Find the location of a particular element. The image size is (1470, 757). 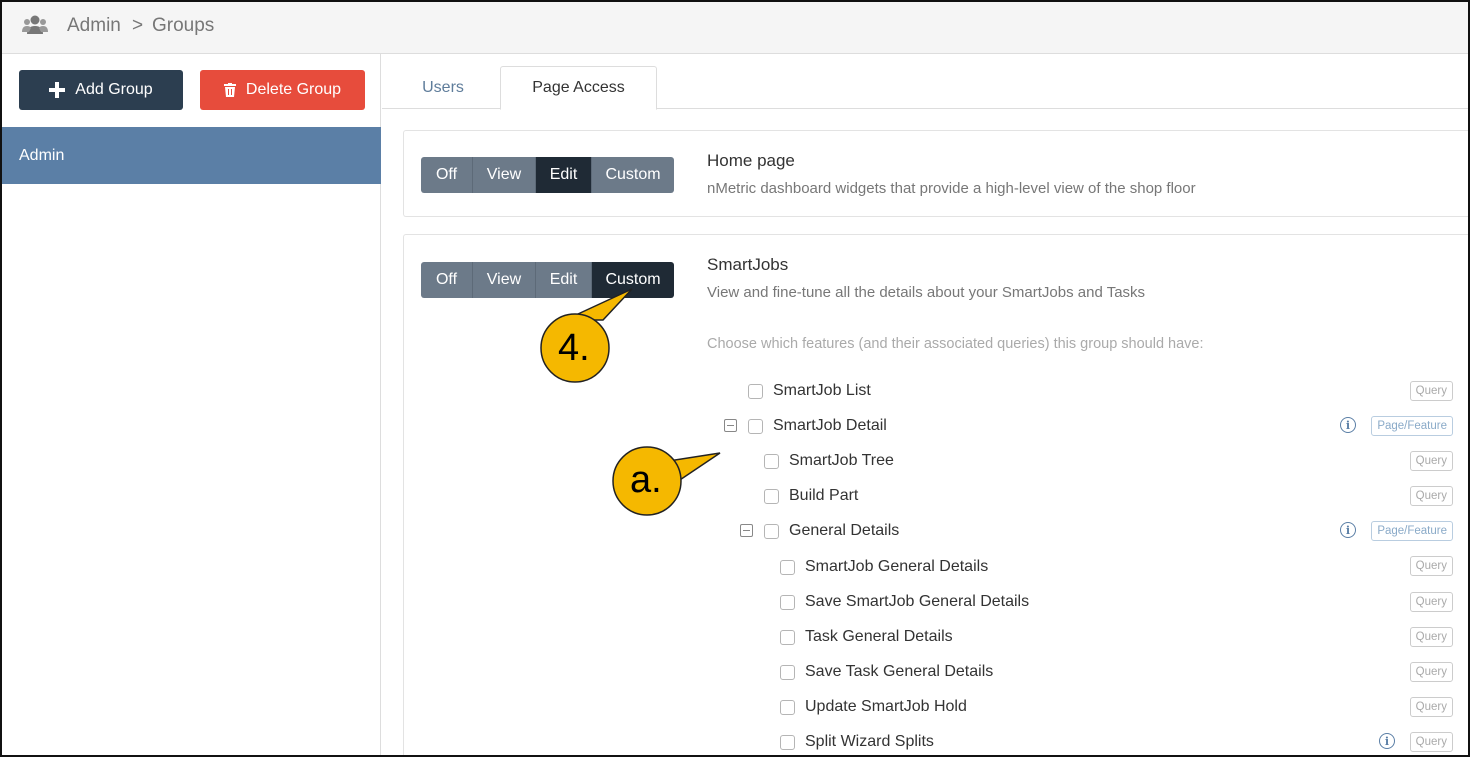

feature-item: Update SmartJob Hold is located at coordinates (873, 707).